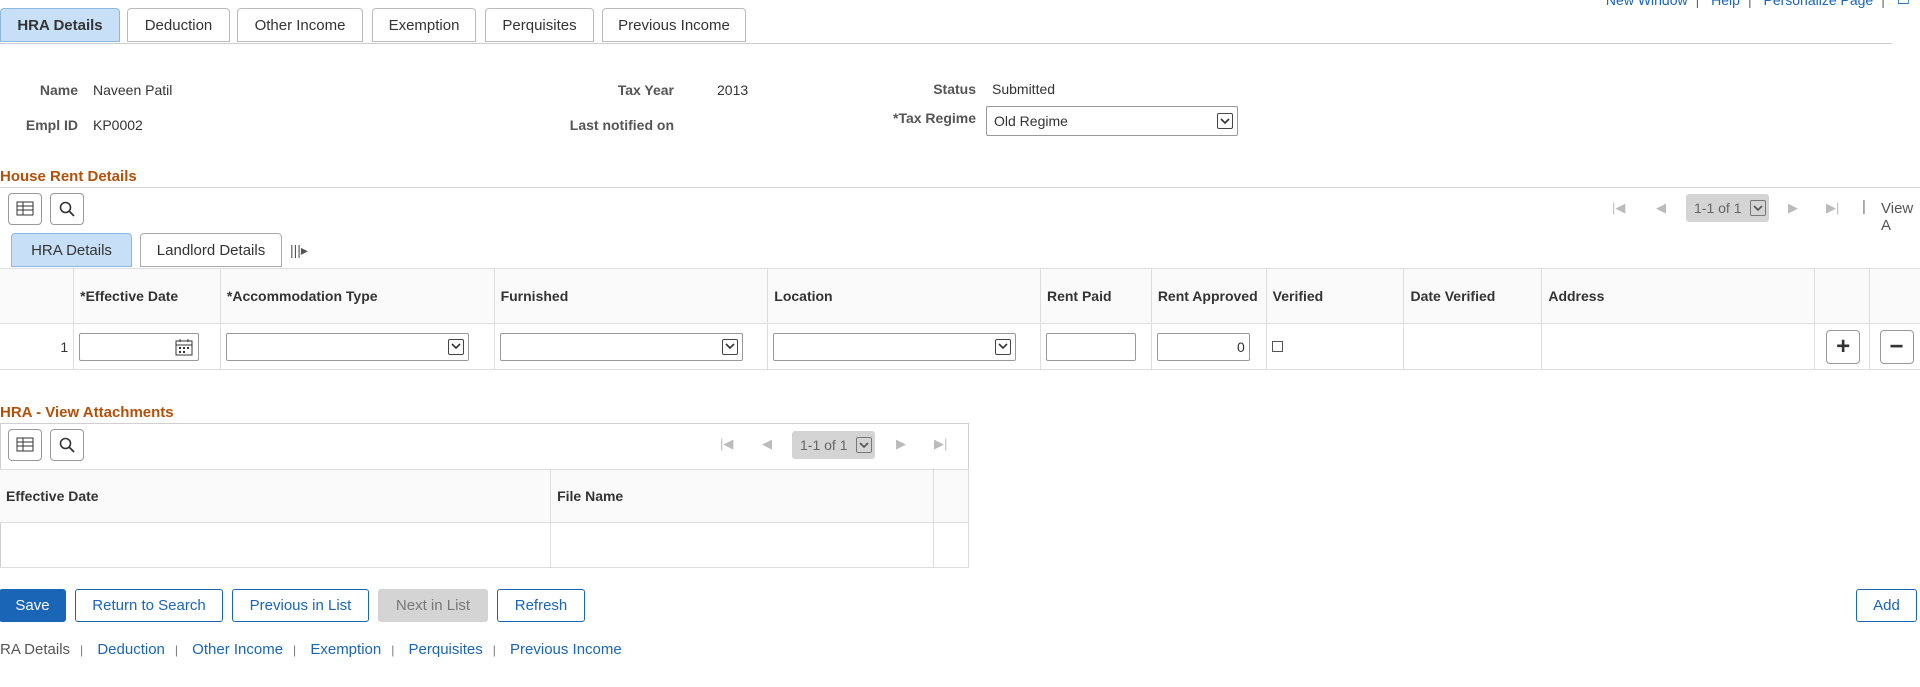 Image resolution: width=1920 pixels, height=687 pixels. Describe the element at coordinates (300, 605) in the screenshot. I see `previous-in-list-button: Previous in List` at that location.